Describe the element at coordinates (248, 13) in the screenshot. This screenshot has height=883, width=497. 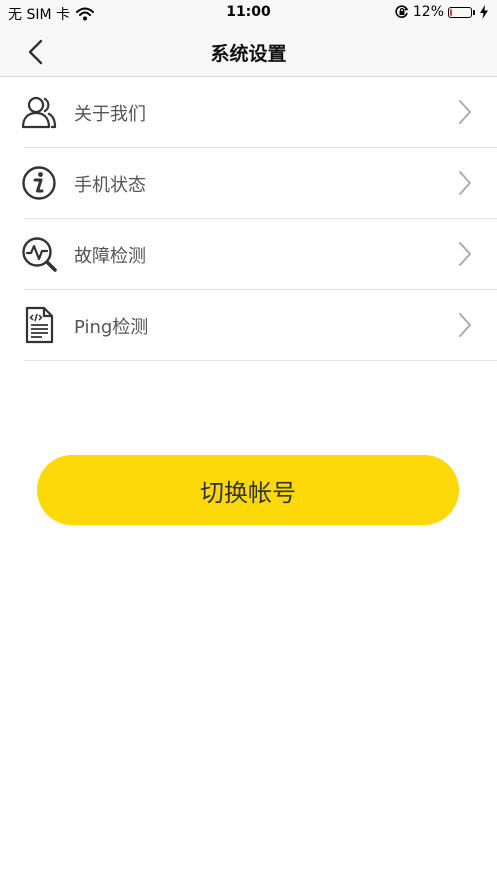
I see `status-bar: 无 SIM 卡 11:00 12%` at that location.